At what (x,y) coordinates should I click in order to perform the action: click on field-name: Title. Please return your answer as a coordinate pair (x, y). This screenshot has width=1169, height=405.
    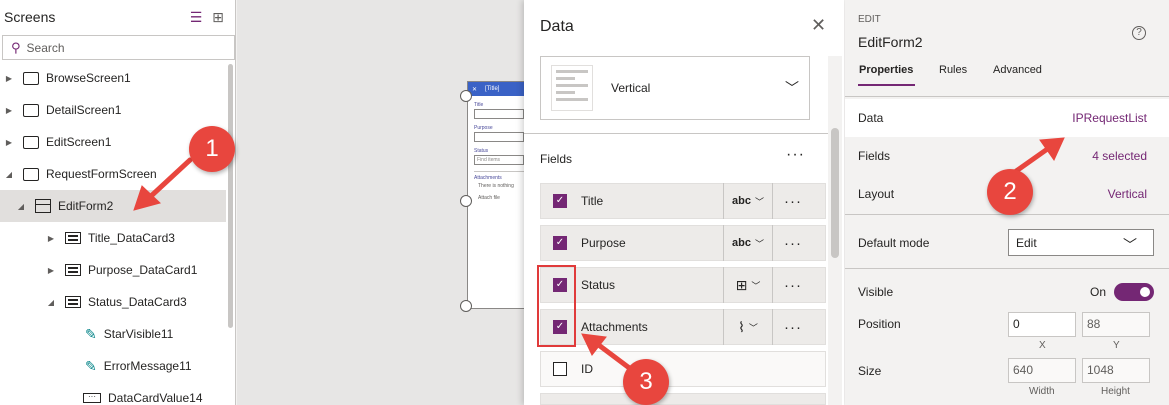
    Looking at the image, I should click on (592, 201).